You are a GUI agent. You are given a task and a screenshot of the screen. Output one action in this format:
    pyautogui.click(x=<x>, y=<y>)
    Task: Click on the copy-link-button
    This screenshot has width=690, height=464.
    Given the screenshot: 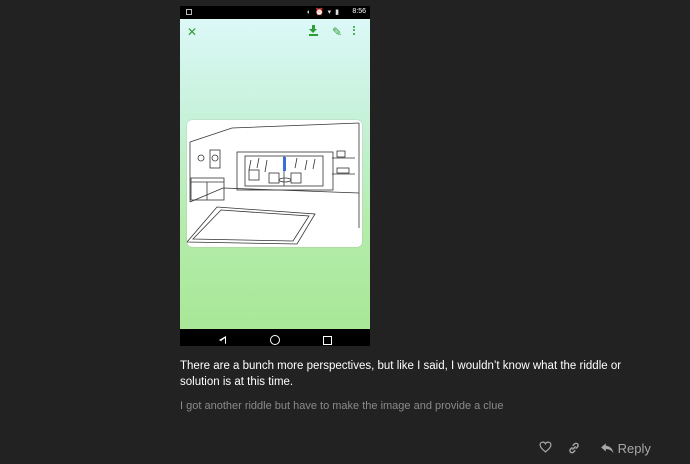 What is the action you would take?
    pyautogui.click(x=574, y=451)
    